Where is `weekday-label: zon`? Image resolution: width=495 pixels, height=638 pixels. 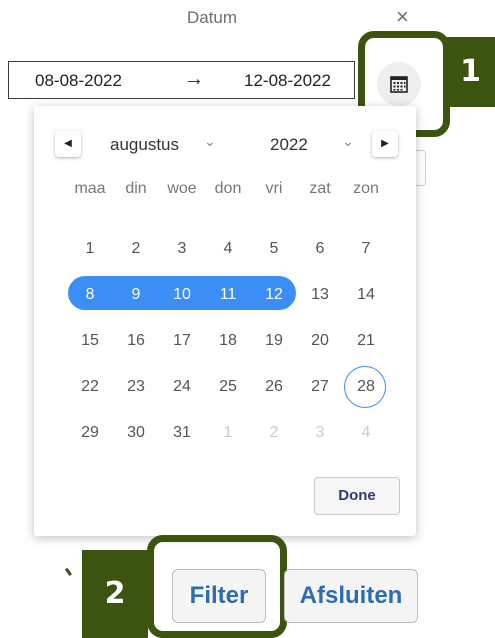
weekday-label: zon is located at coordinates (366, 188).